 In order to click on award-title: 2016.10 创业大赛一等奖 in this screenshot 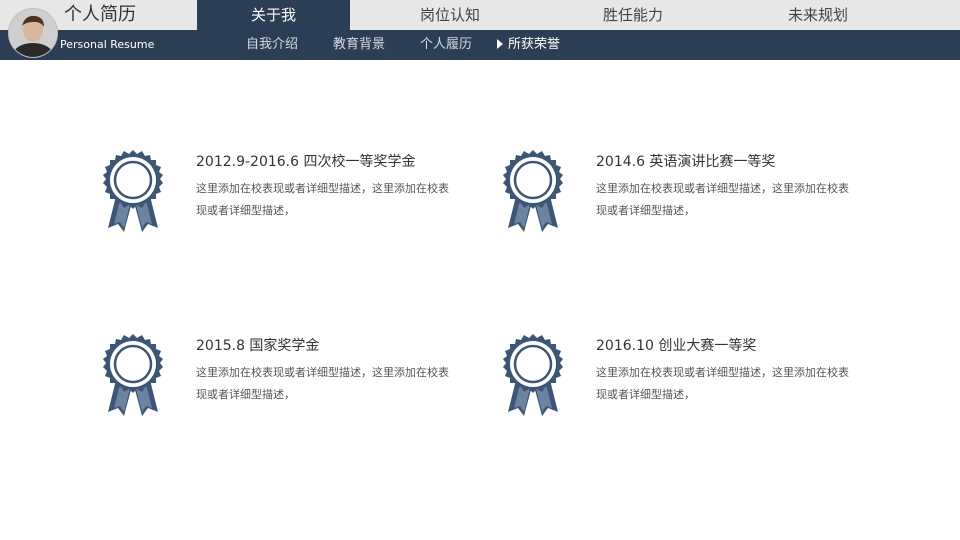, I will do `click(676, 346)`.